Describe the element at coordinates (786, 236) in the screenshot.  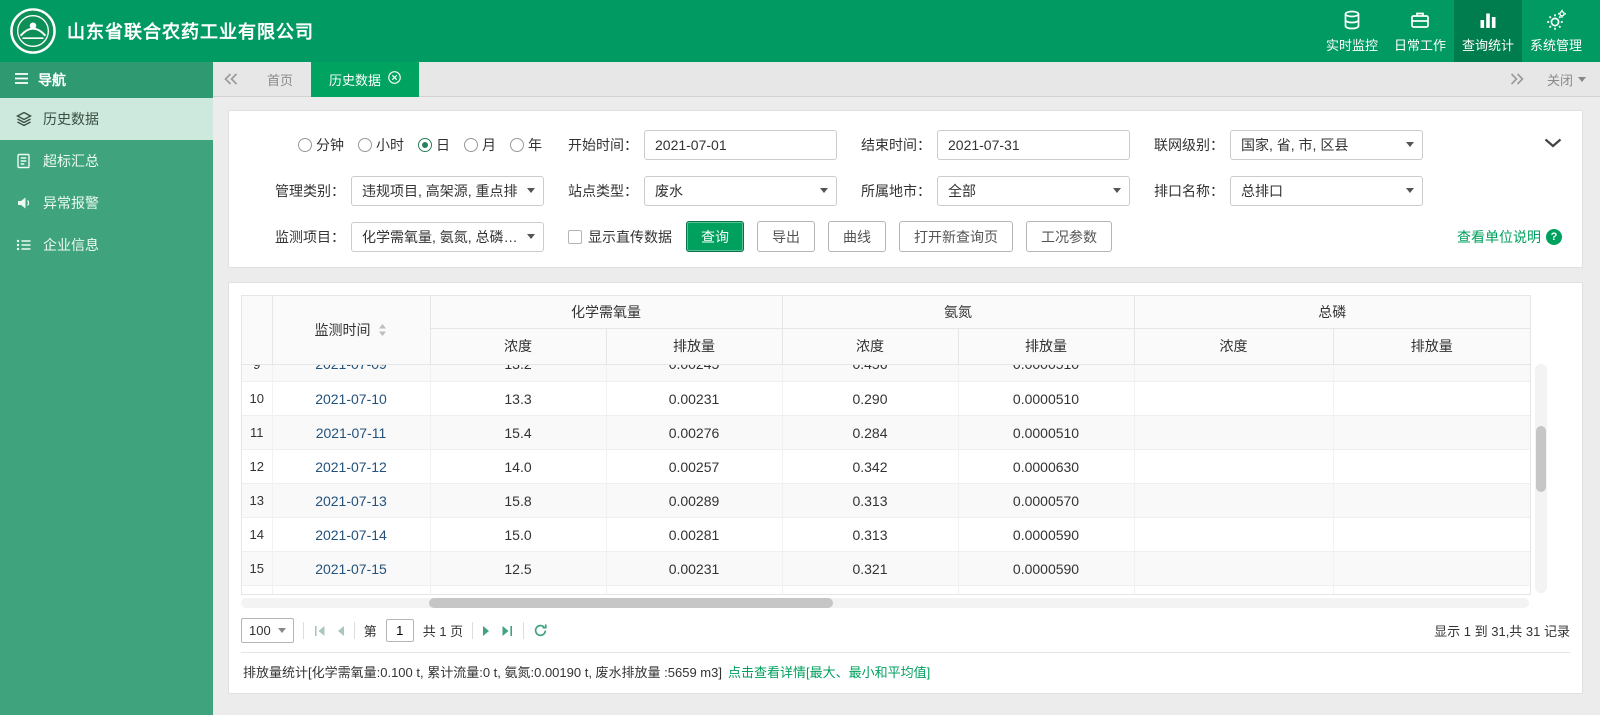
I see `export-button: 导出` at that location.